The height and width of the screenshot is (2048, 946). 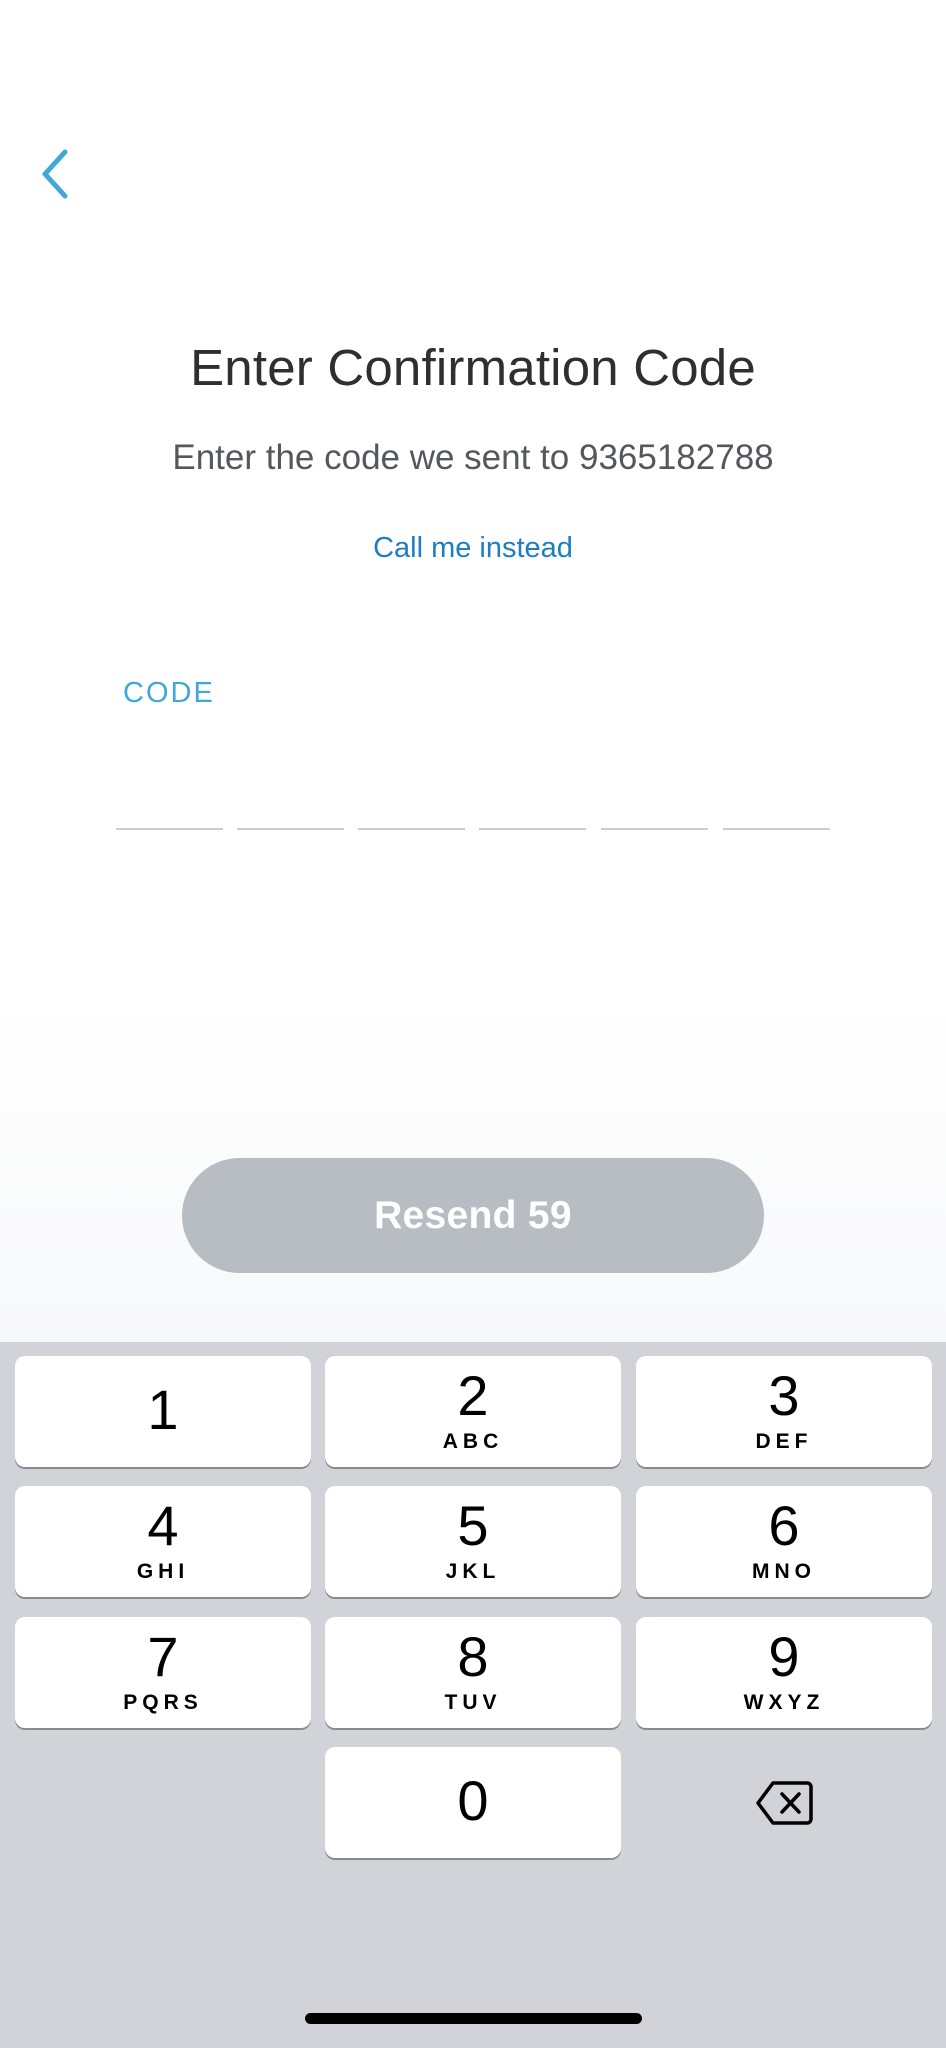 I want to click on key-8-digit: 8, so click(x=473, y=1656).